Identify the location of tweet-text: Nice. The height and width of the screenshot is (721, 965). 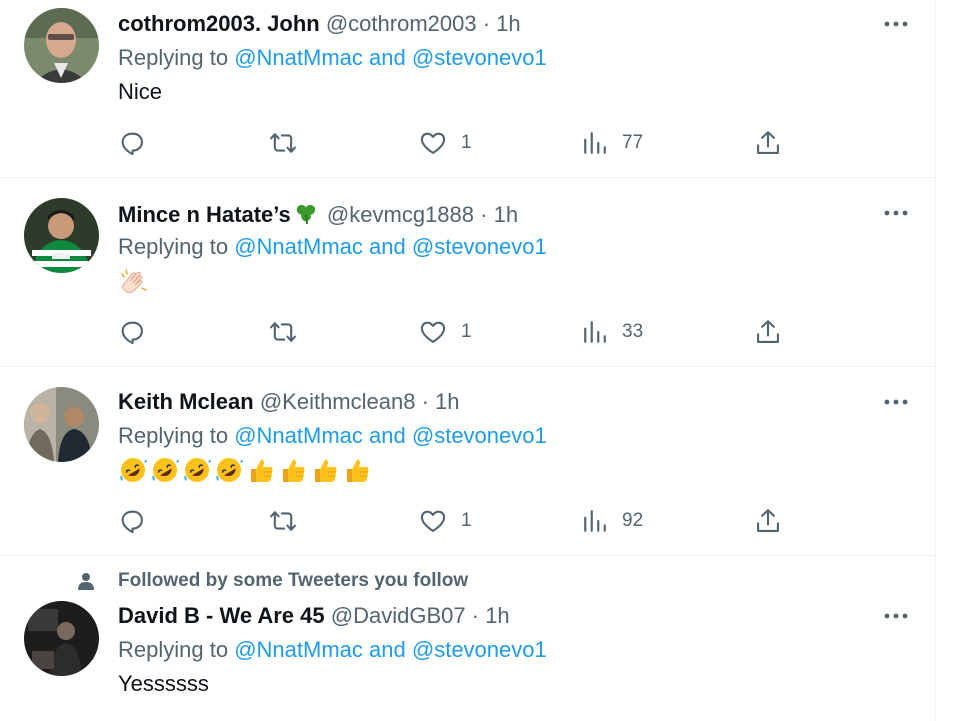
(140, 91).